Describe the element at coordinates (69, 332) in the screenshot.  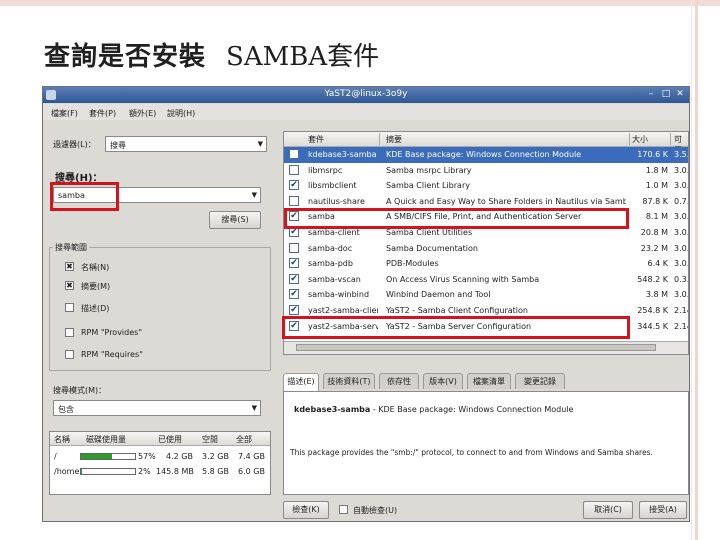
I see `search-provides-checkbox` at that location.